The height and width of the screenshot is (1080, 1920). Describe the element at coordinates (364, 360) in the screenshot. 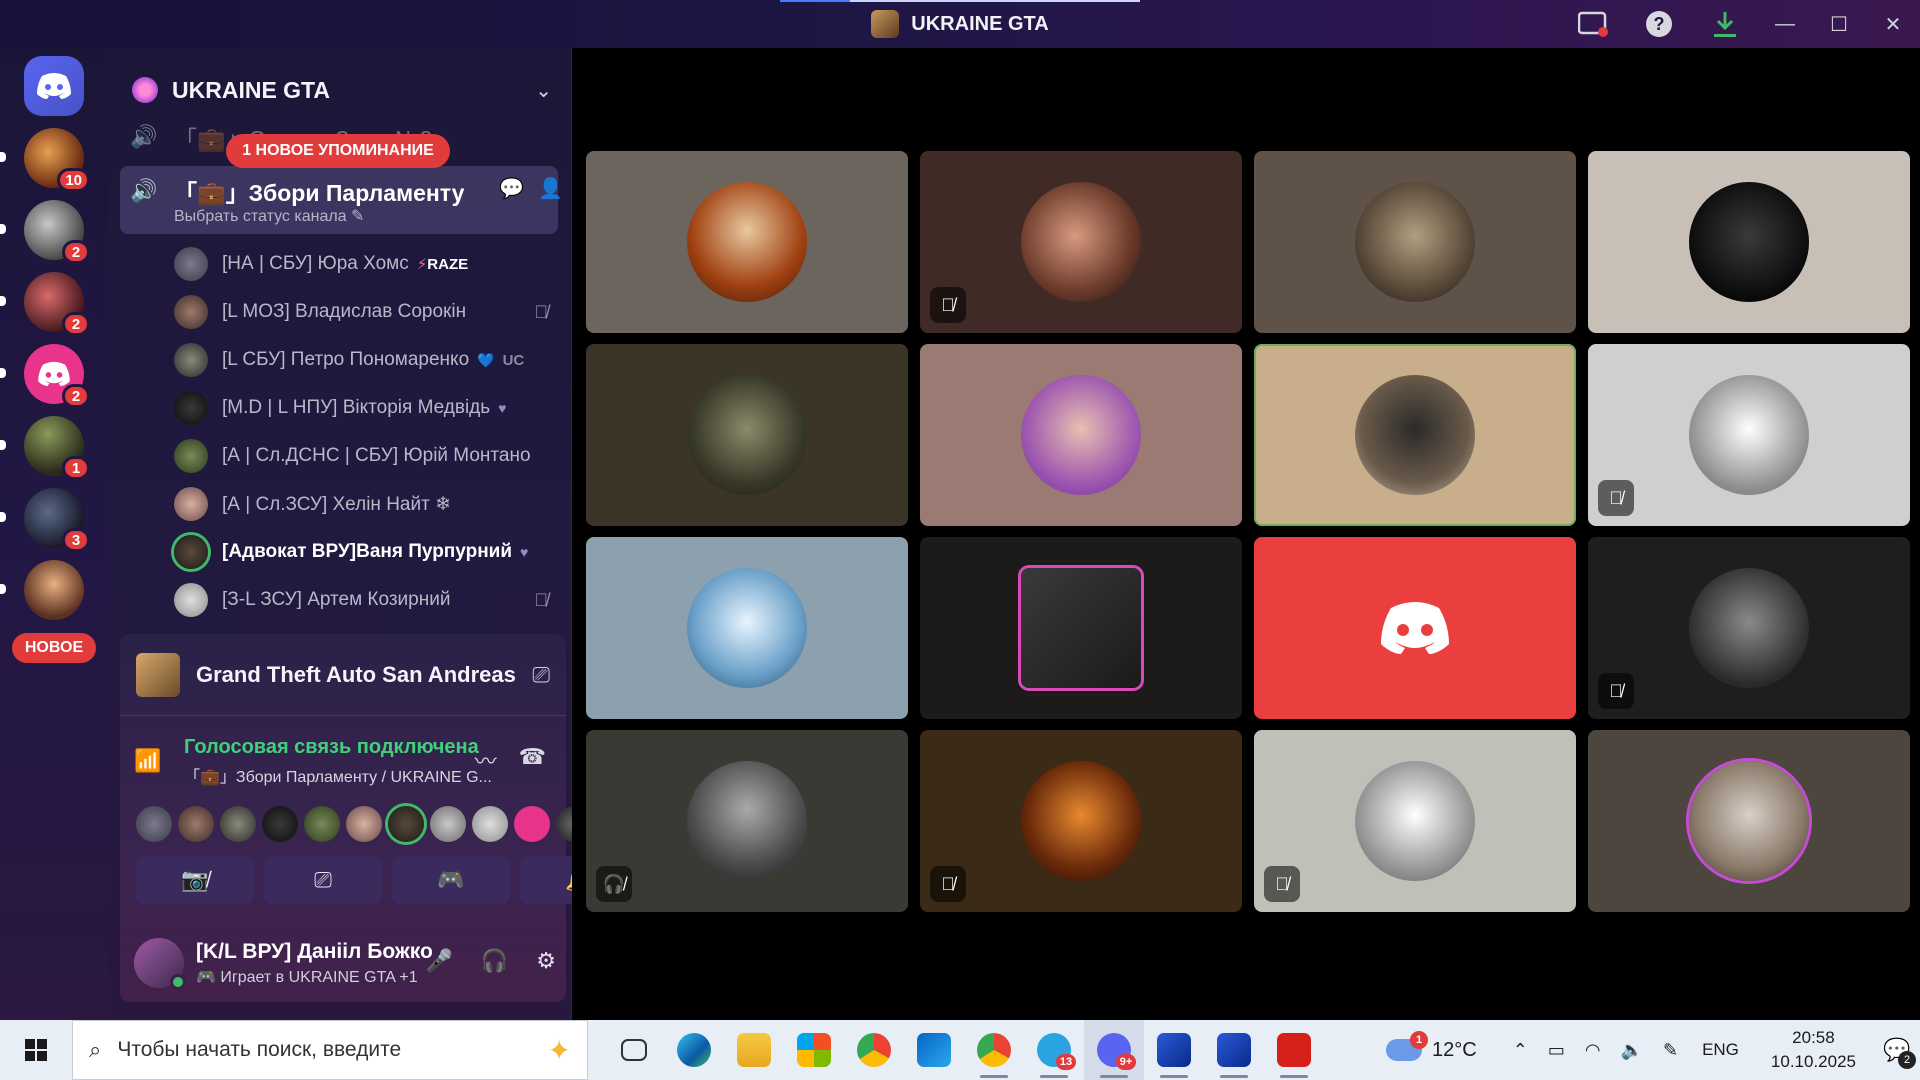

I see `voice-member: [L СБУ] Петро Пономаренко 💙 UC` at that location.